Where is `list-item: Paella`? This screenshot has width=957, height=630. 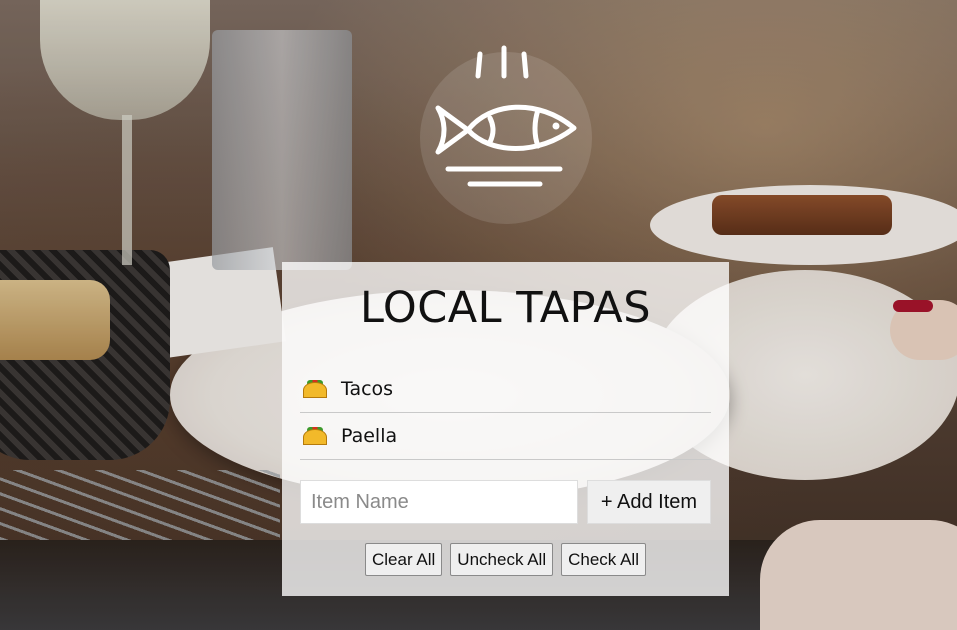
list-item: Paella is located at coordinates (505, 436).